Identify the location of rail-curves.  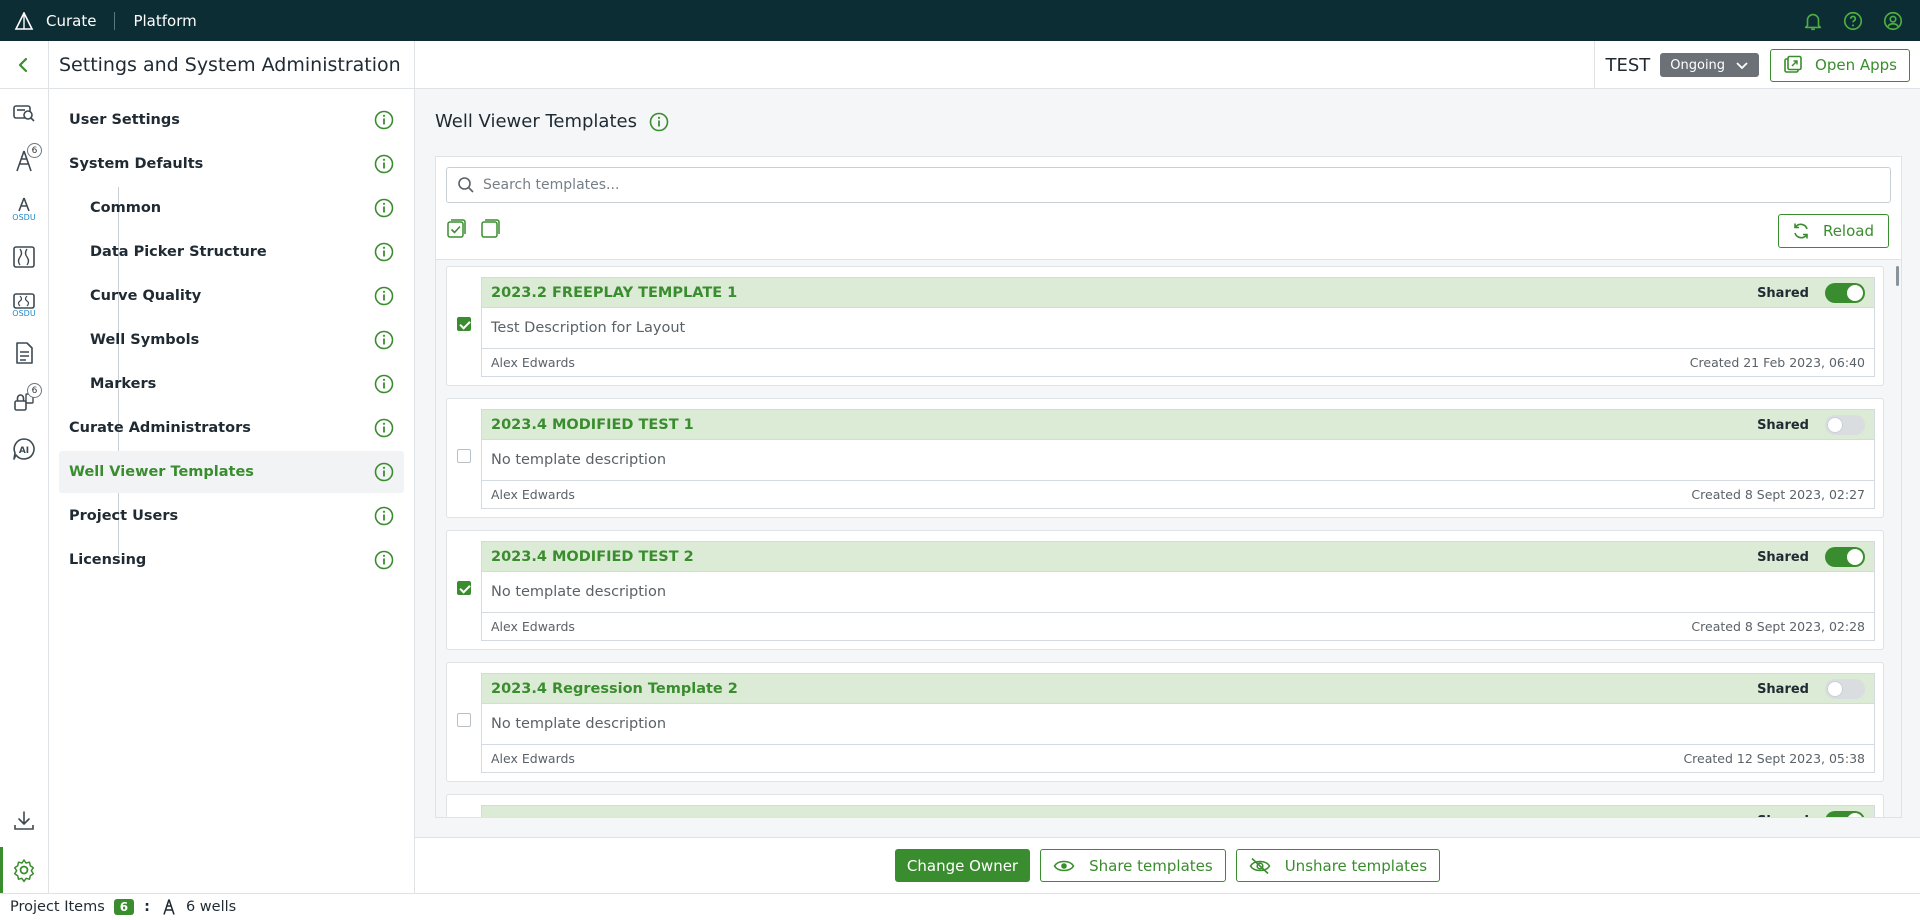
(24, 257).